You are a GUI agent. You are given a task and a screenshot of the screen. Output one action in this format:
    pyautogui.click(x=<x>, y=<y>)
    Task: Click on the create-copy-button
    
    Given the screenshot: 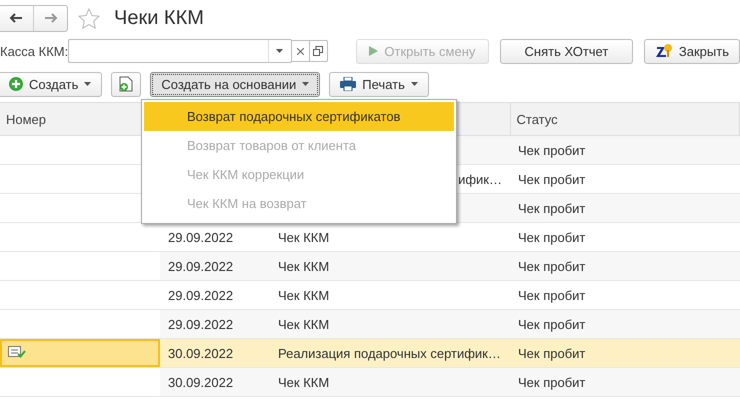 What is the action you would take?
    pyautogui.click(x=126, y=84)
    